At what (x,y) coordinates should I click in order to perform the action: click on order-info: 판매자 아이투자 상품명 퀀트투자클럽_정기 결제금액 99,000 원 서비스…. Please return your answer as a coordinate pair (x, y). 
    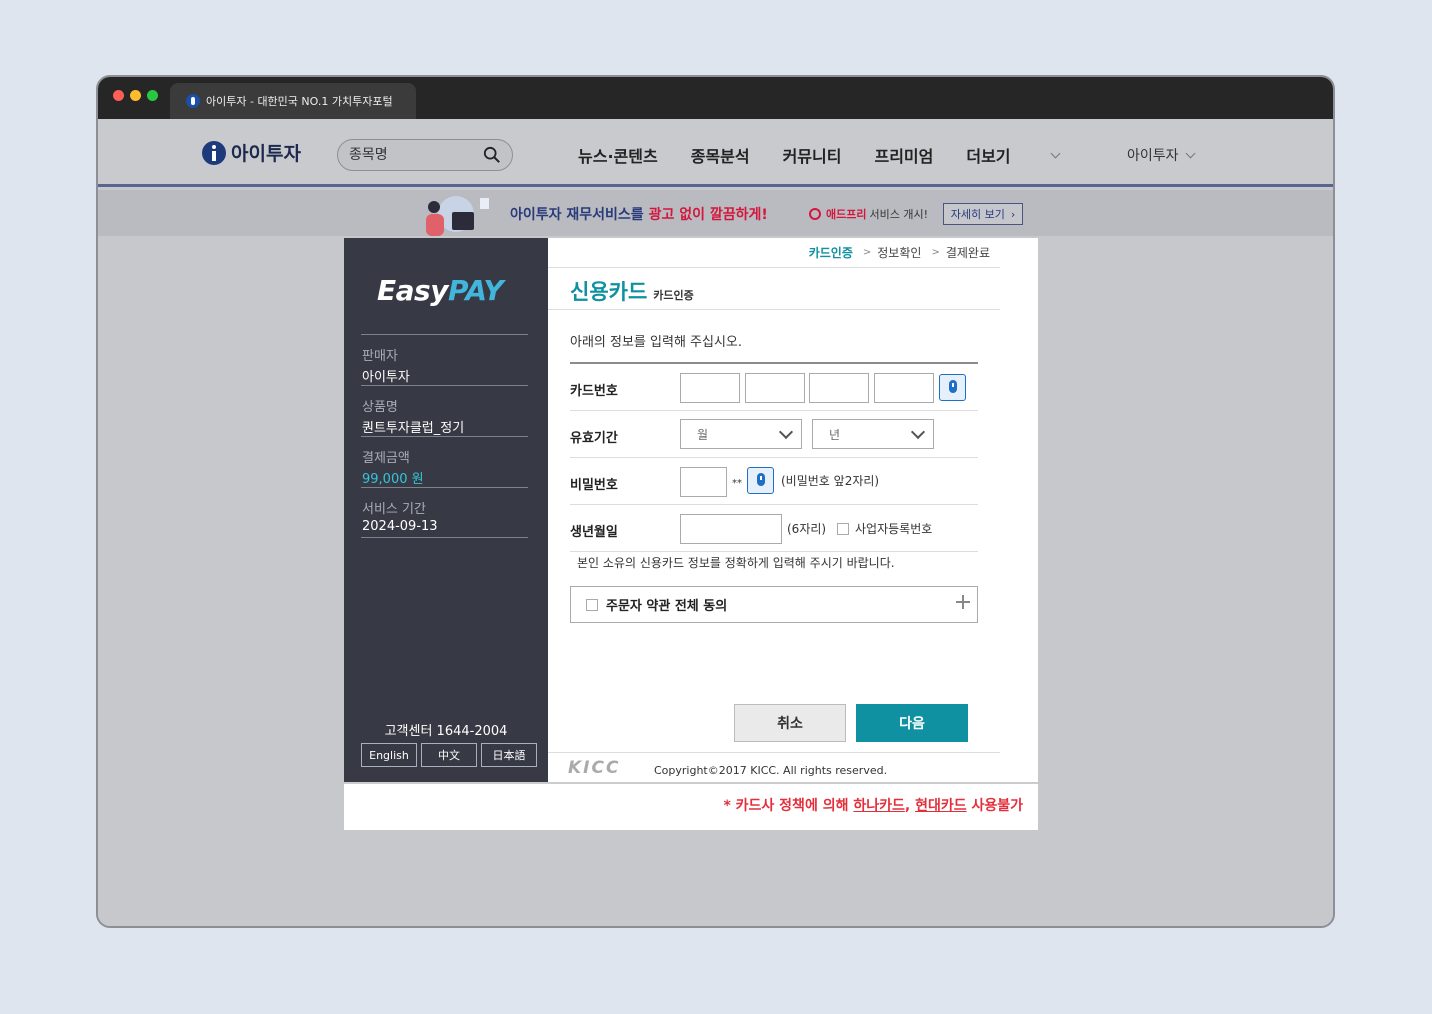
    Looking at the image, I should click on (444, 436).